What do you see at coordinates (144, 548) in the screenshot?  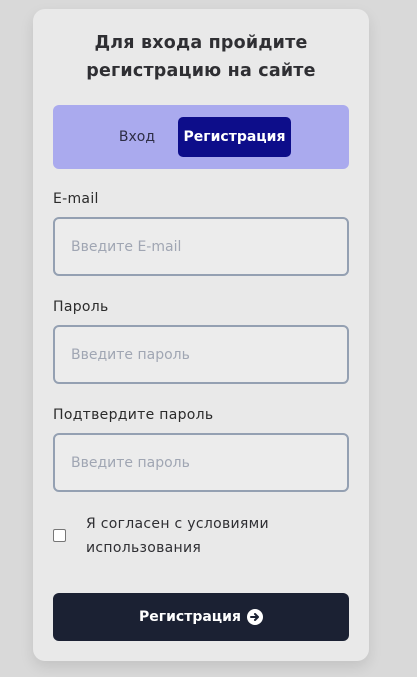 I see `agree-label-line-2: использования` at bounding box center [144, 548].